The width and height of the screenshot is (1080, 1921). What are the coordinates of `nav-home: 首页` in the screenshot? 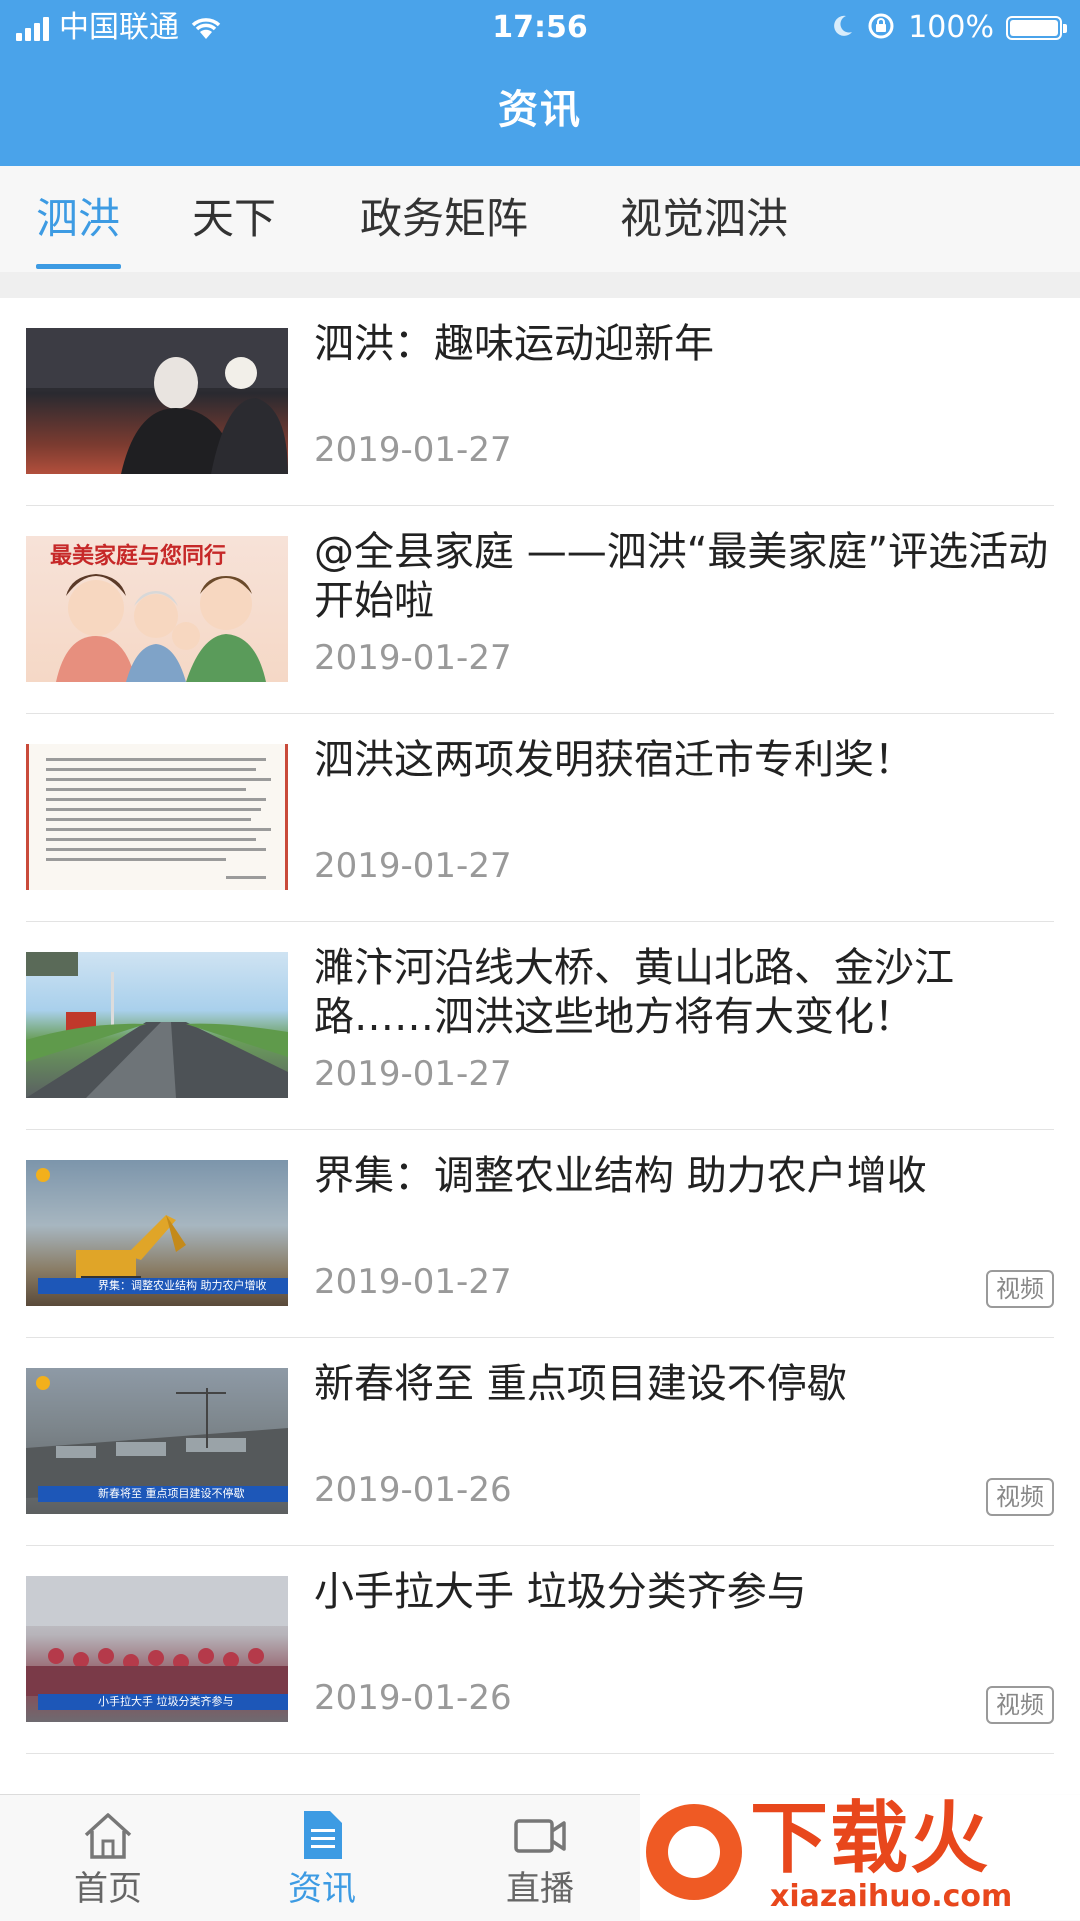 It's located at (108, 1858).